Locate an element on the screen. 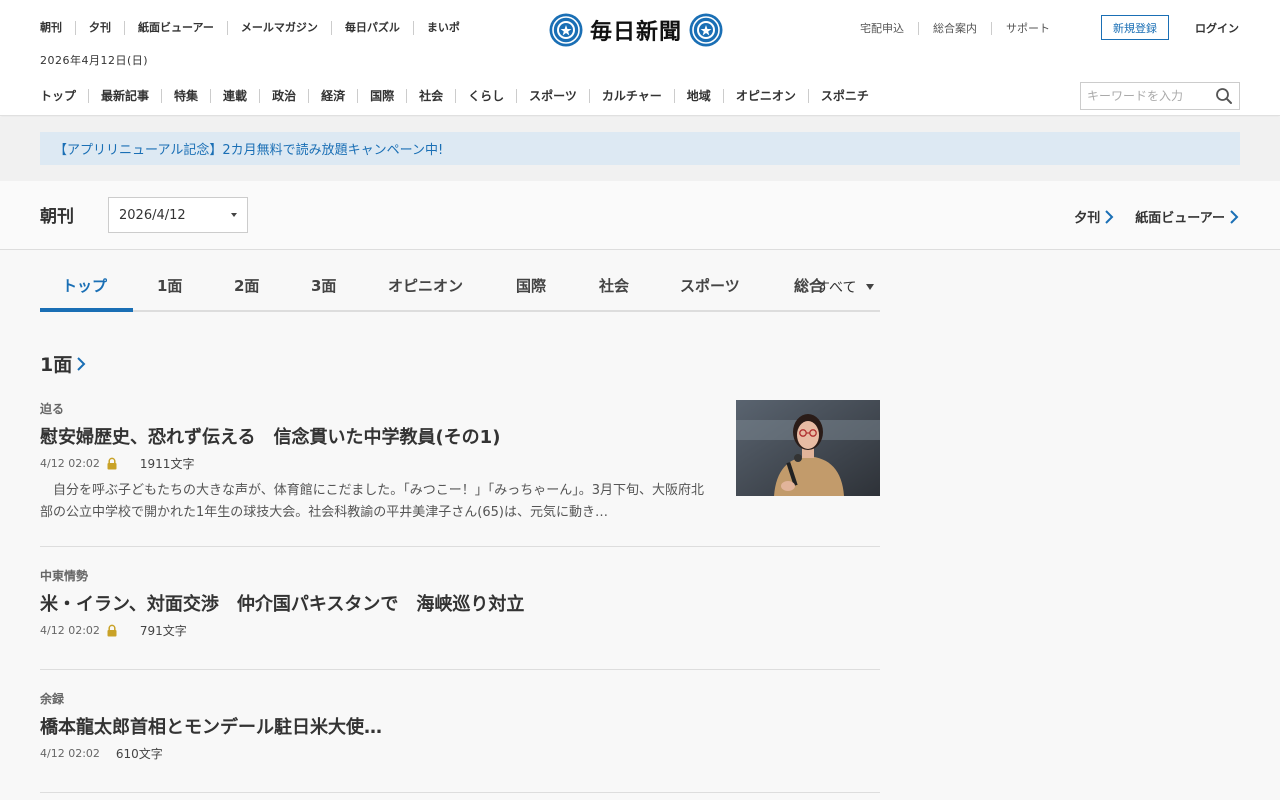 The width and height of the screenshot is (1280, 800). article-thumbnail is located at coordinates (808, 448).